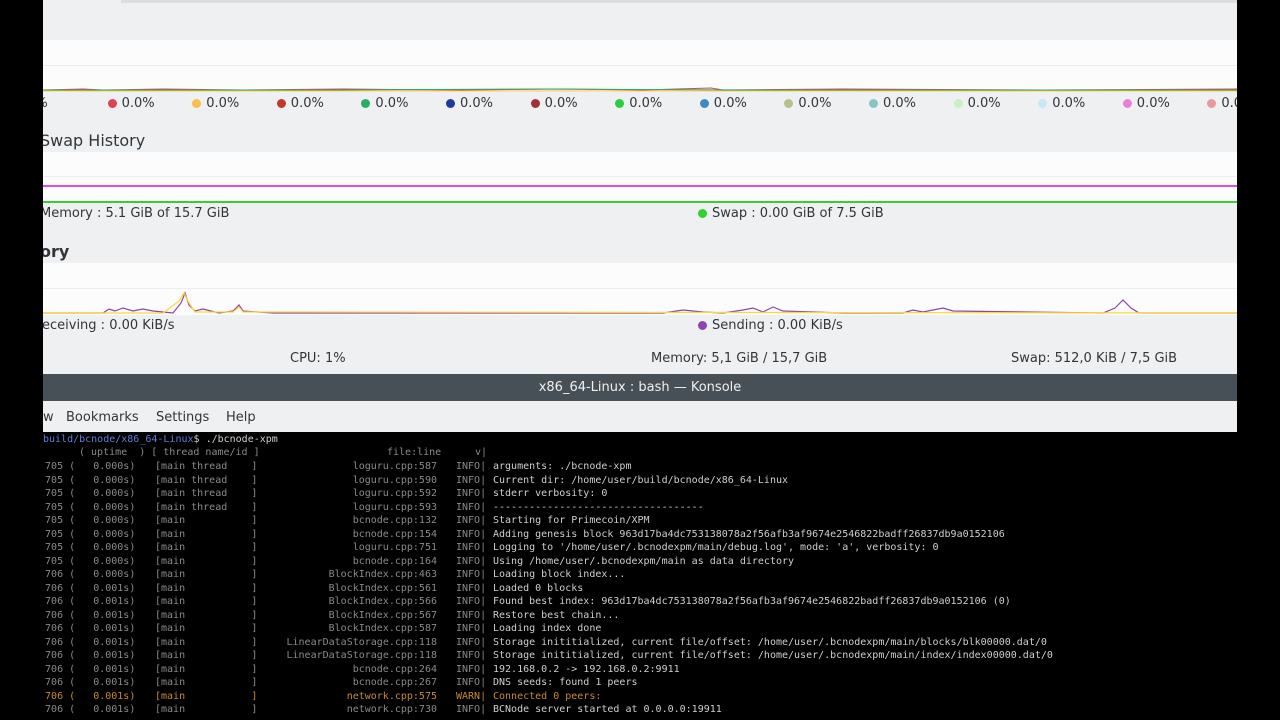 Image resolution: width=1280 pixels, height=720 pixels. I want to click on log-message: Loaded 0 blocks, so click(538, 588).